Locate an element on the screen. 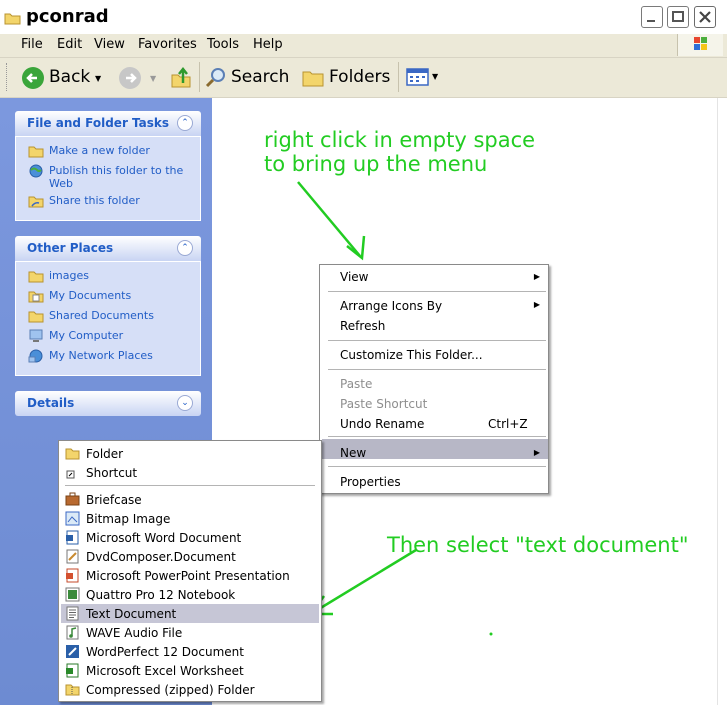 The height and width of the screenshot is (705, 727). submenu-label: Microsoft Word Document is located at coordinates (164, 537).